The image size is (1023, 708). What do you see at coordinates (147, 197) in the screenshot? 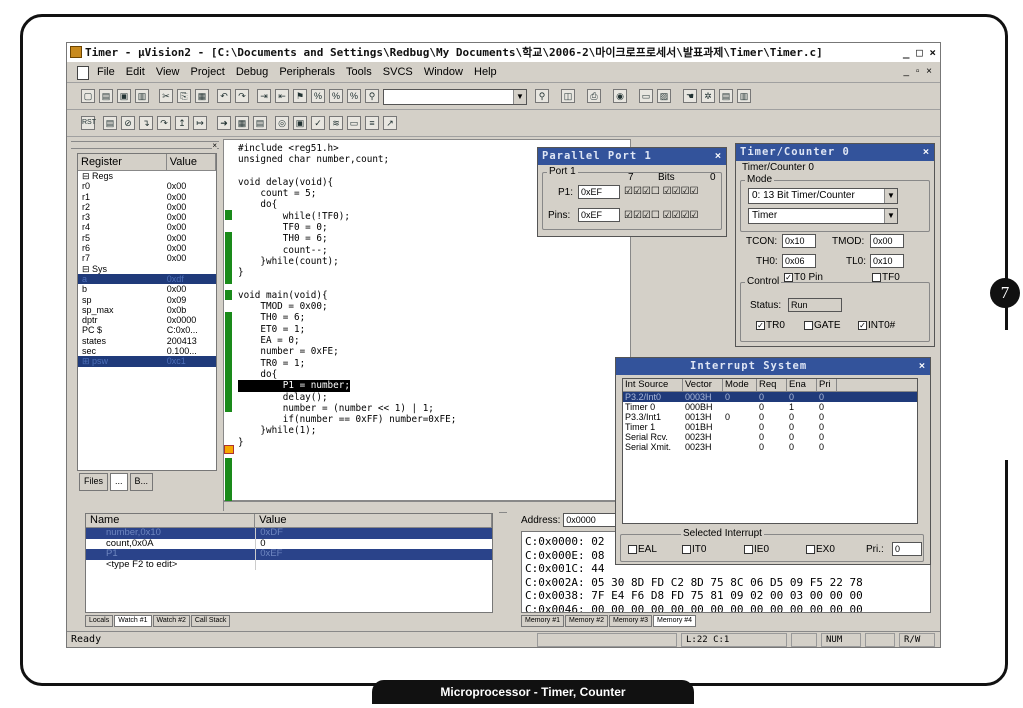
I see `register-row: r1 0x00` at bounding box center [147, 197].